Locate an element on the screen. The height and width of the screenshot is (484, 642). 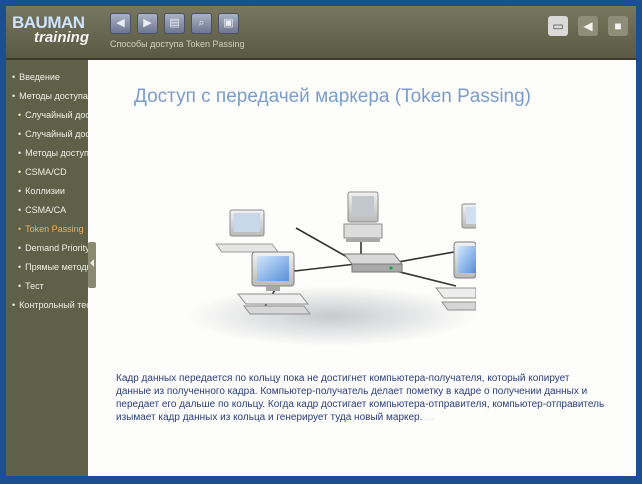
back-icon: ◀ is located at coordinates (120, 23).